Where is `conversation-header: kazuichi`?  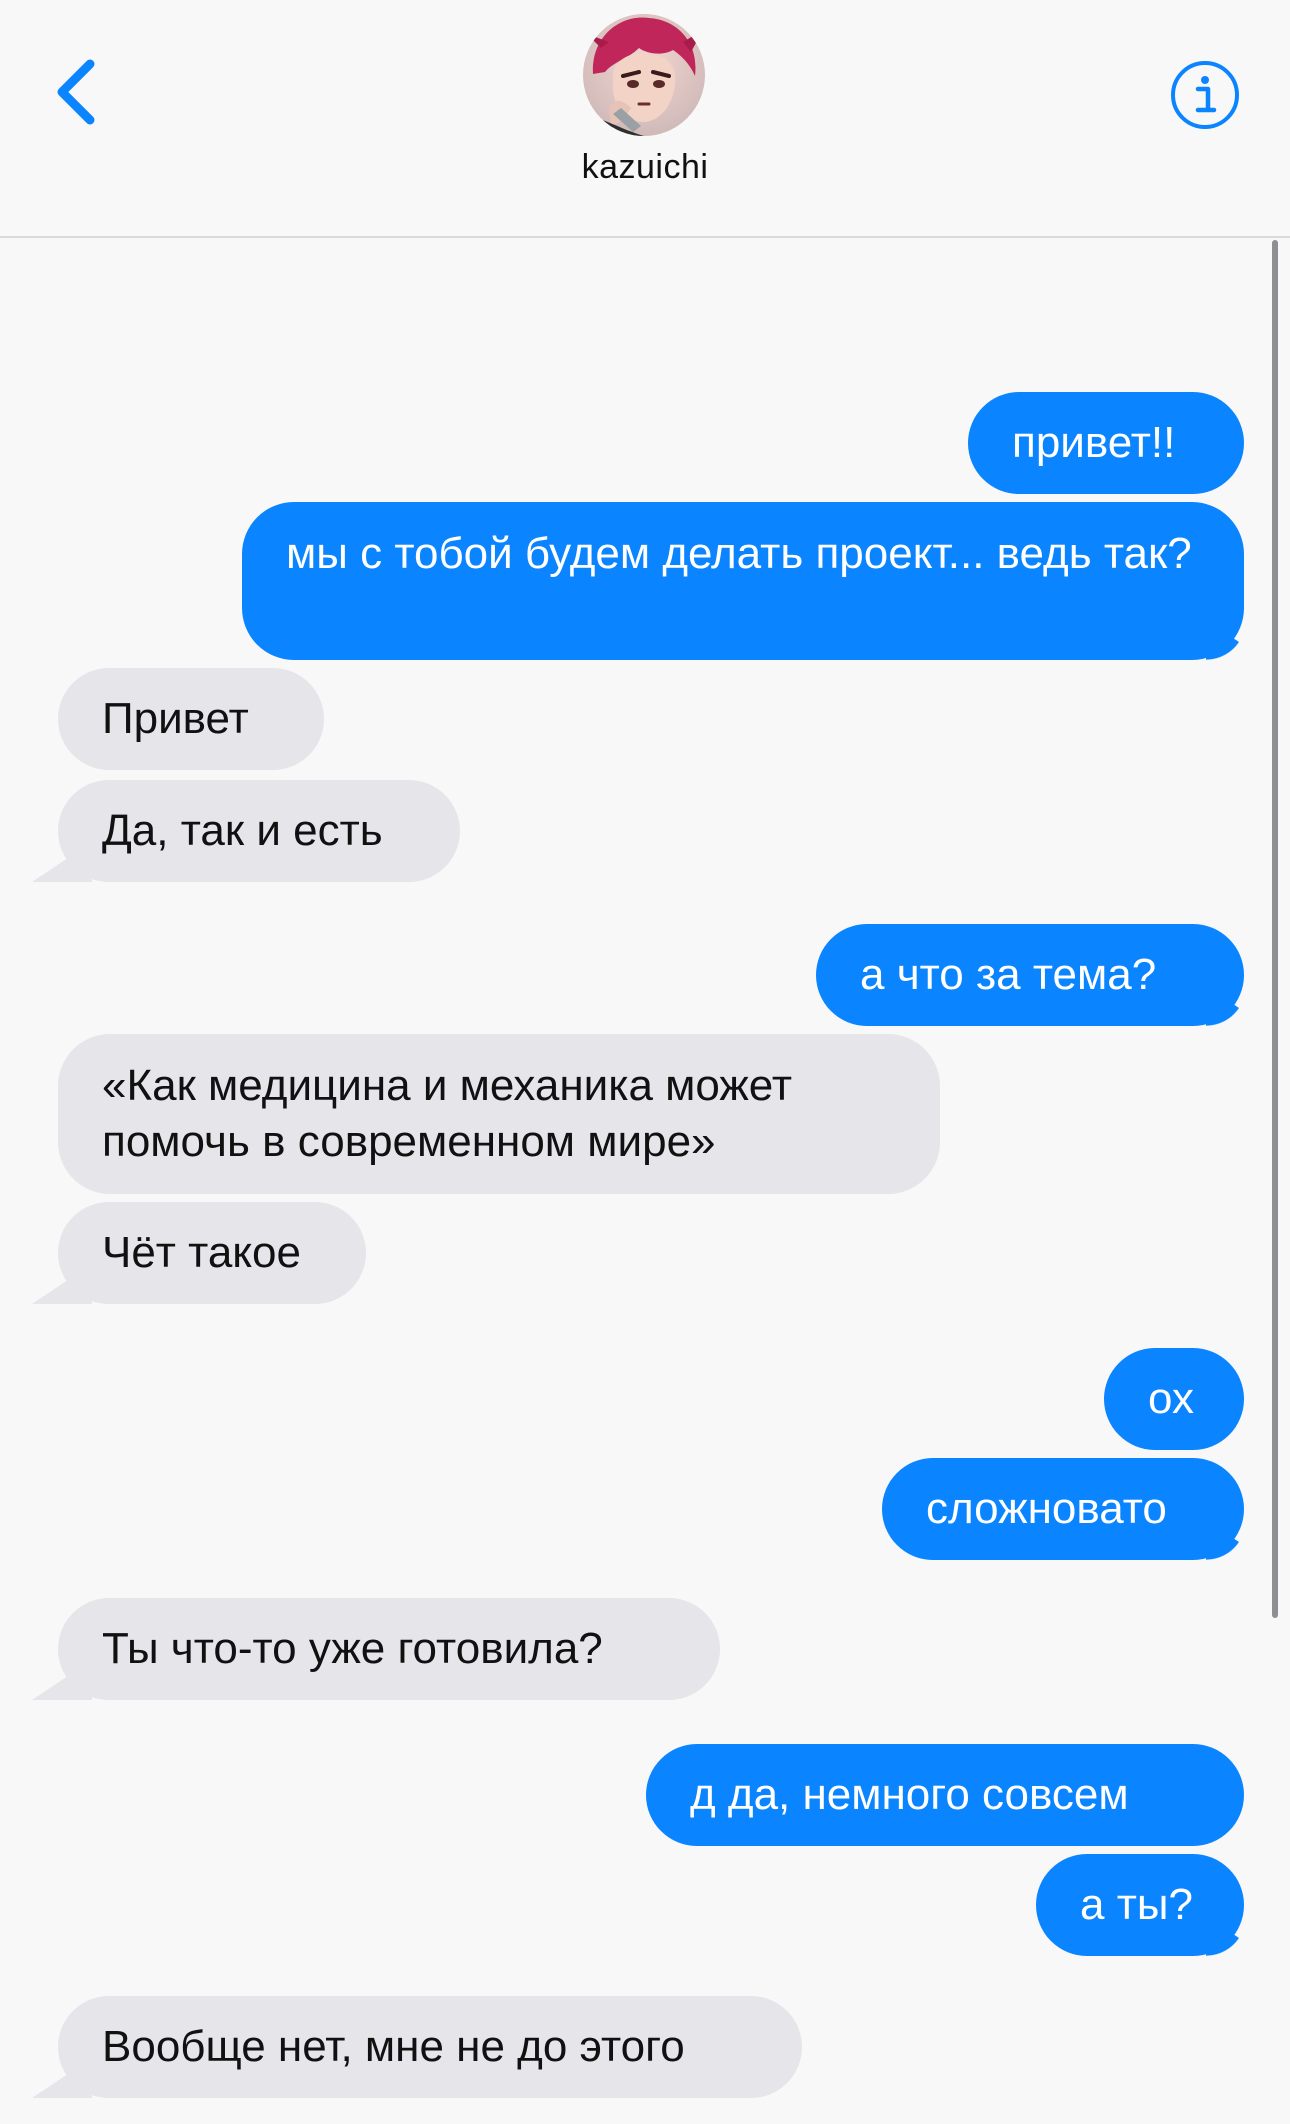
conversation-header: kazuichi is located at coordinates (645, 119).